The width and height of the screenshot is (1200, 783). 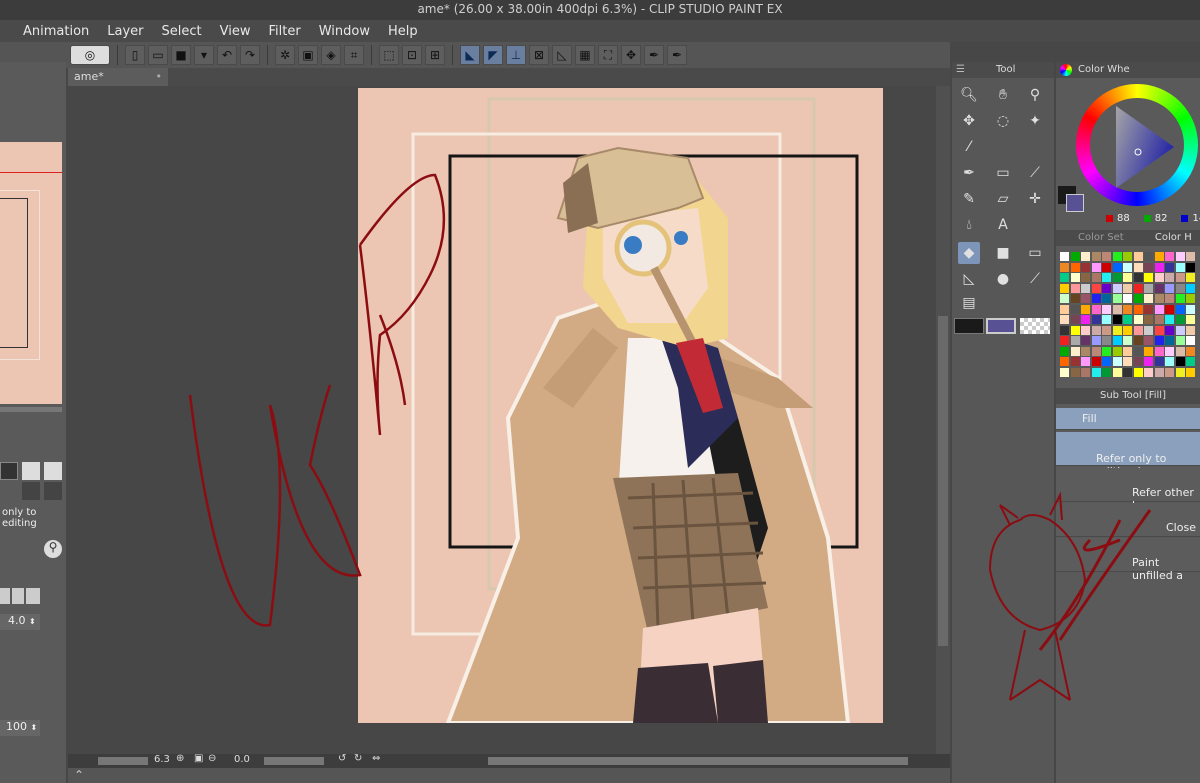 What do you see at coordinates (212, 758) in the screenshot?
I see `zoom-out-icon: ⊖` at bounding box center [212, 758].